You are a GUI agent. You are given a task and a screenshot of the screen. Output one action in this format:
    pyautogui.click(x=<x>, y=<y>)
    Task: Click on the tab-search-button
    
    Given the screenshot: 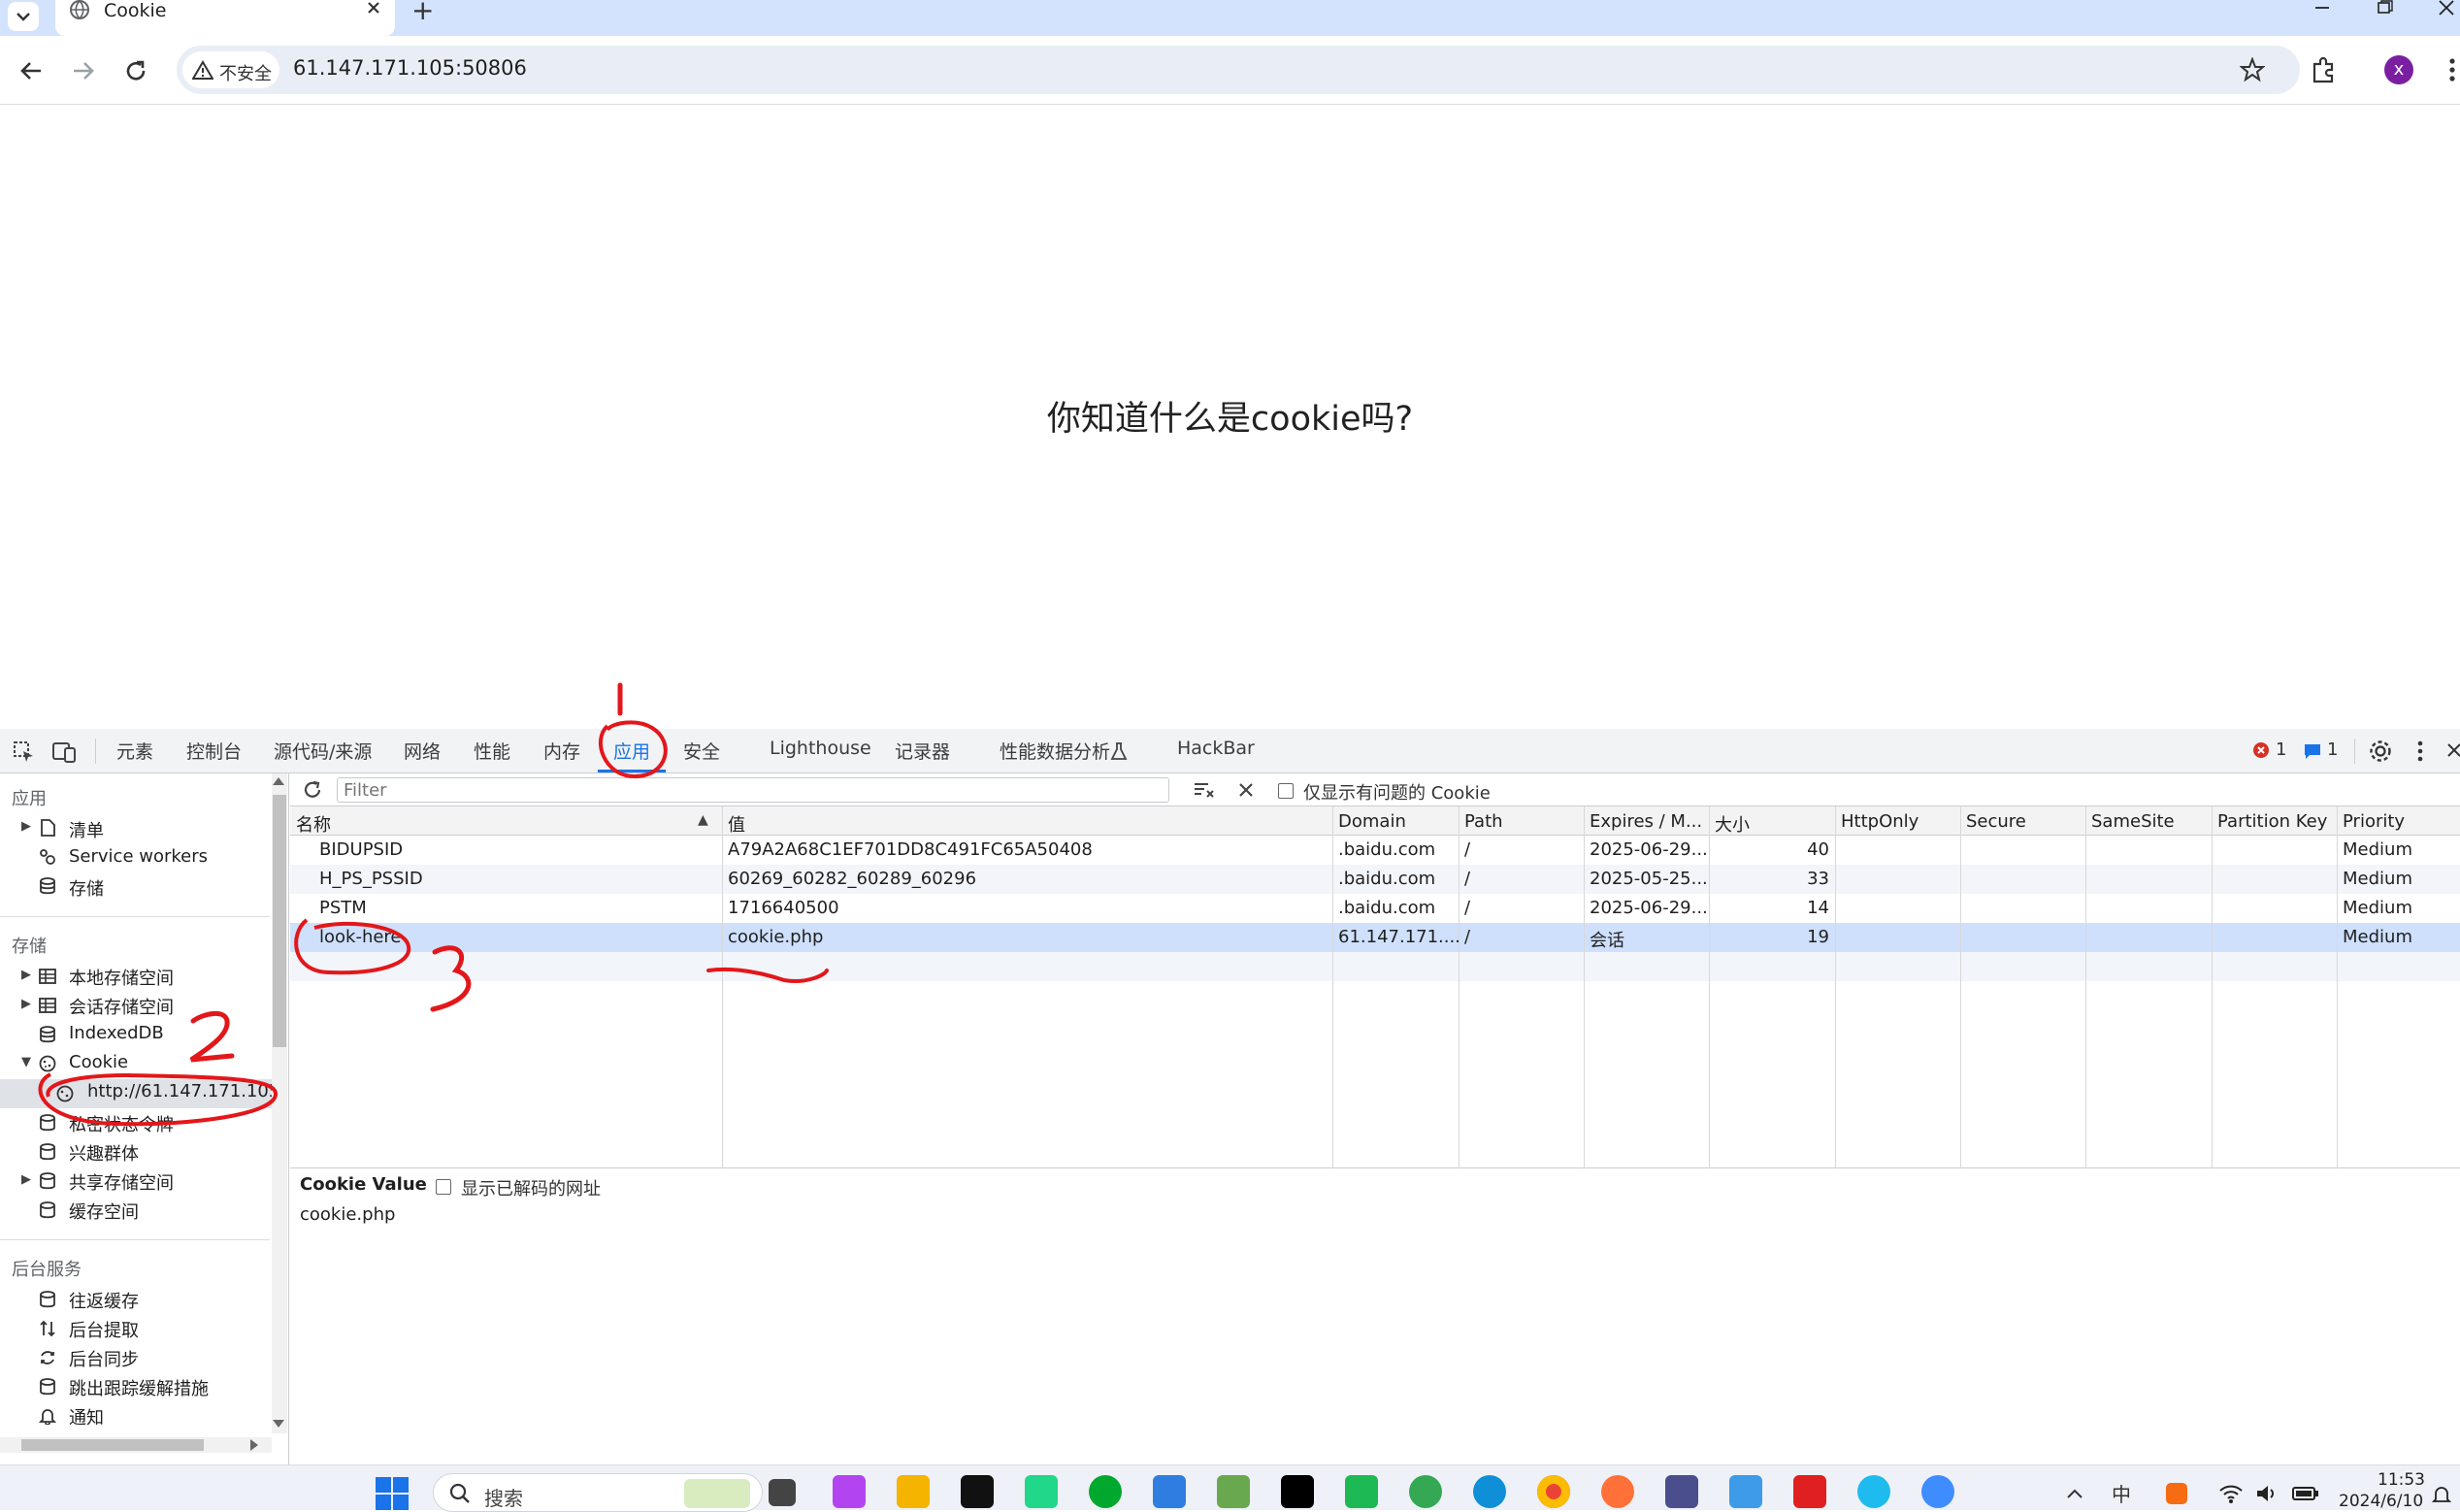 What is the action you would take?
    pyautogui.click(x=23, y=16)
    